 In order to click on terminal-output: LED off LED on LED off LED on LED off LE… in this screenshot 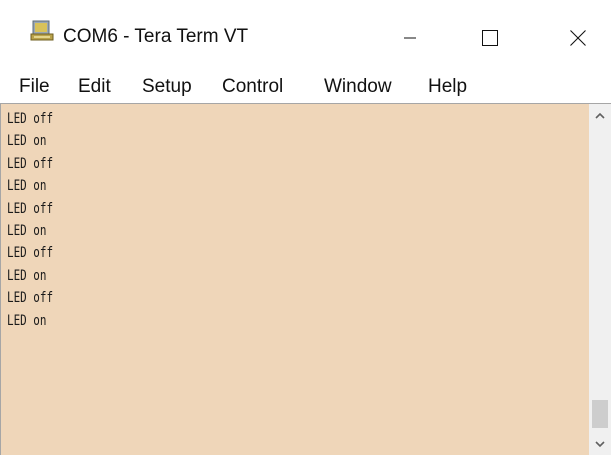, I will do `click(36, 220)`.